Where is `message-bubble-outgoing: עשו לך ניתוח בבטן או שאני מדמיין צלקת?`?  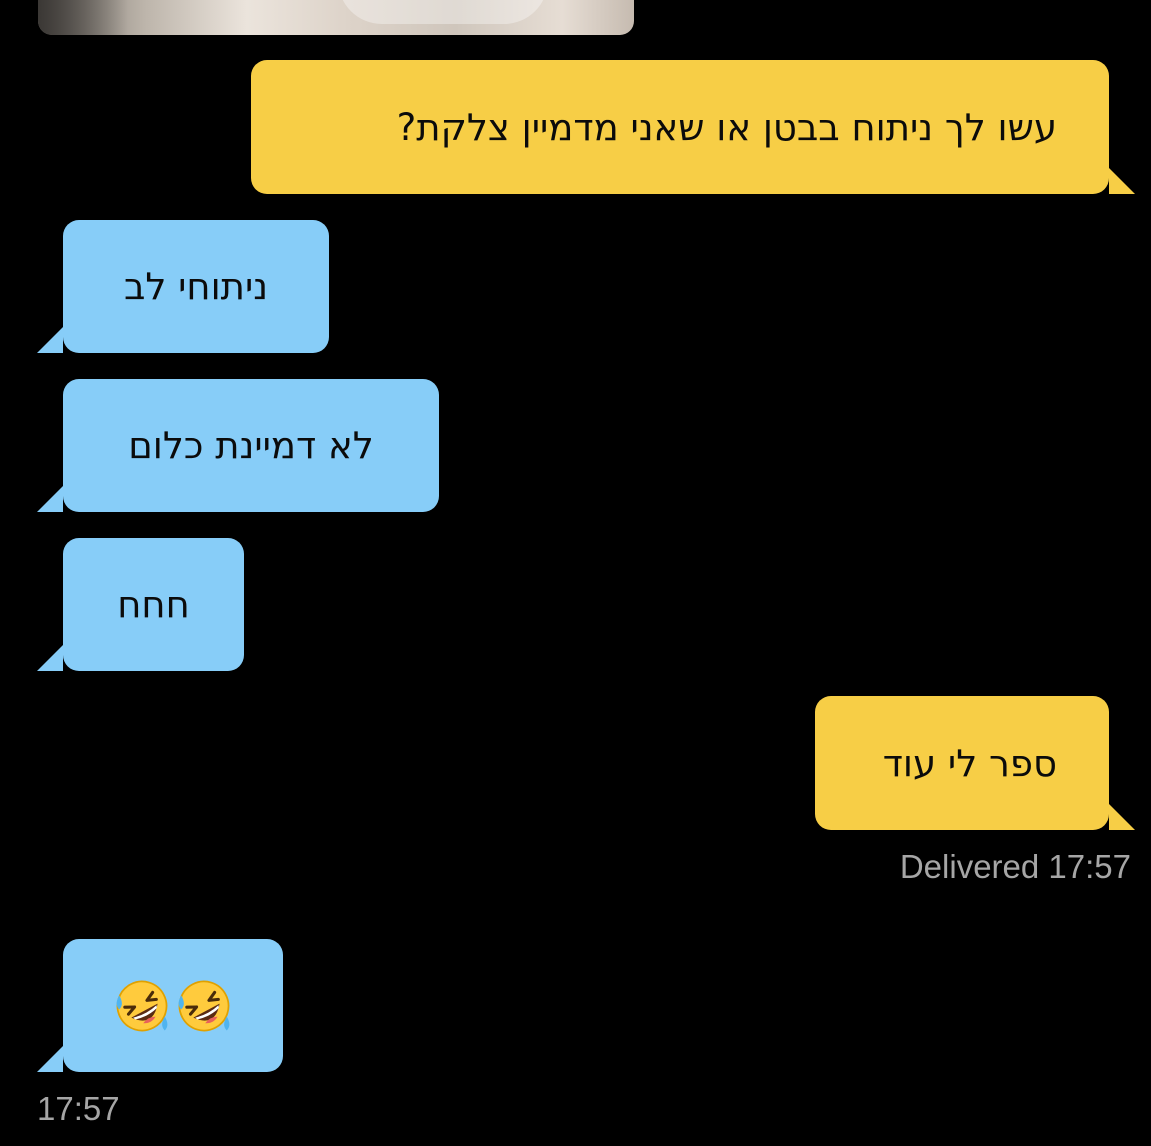 message-bubble-outgoing: עשו לך ניתוח בבטן או שאני מדמיין צלקת? is located at coordinates (693, 127).